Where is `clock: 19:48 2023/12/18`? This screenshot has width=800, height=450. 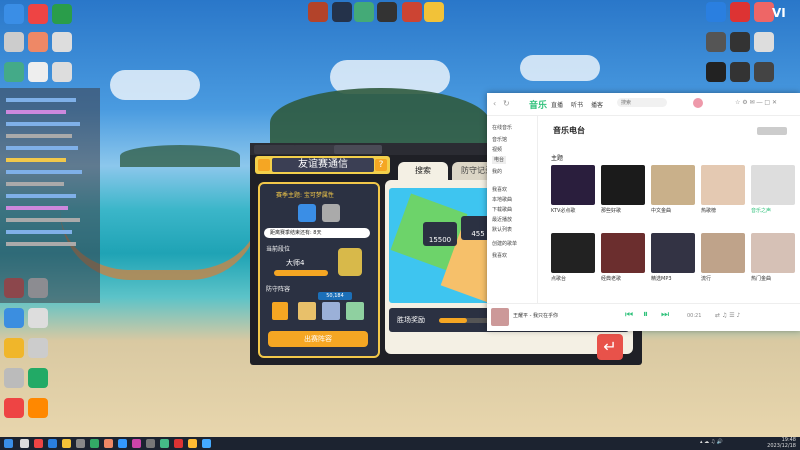
clock: 19:48 2023/12/18 is located at coordinates (781, 443).